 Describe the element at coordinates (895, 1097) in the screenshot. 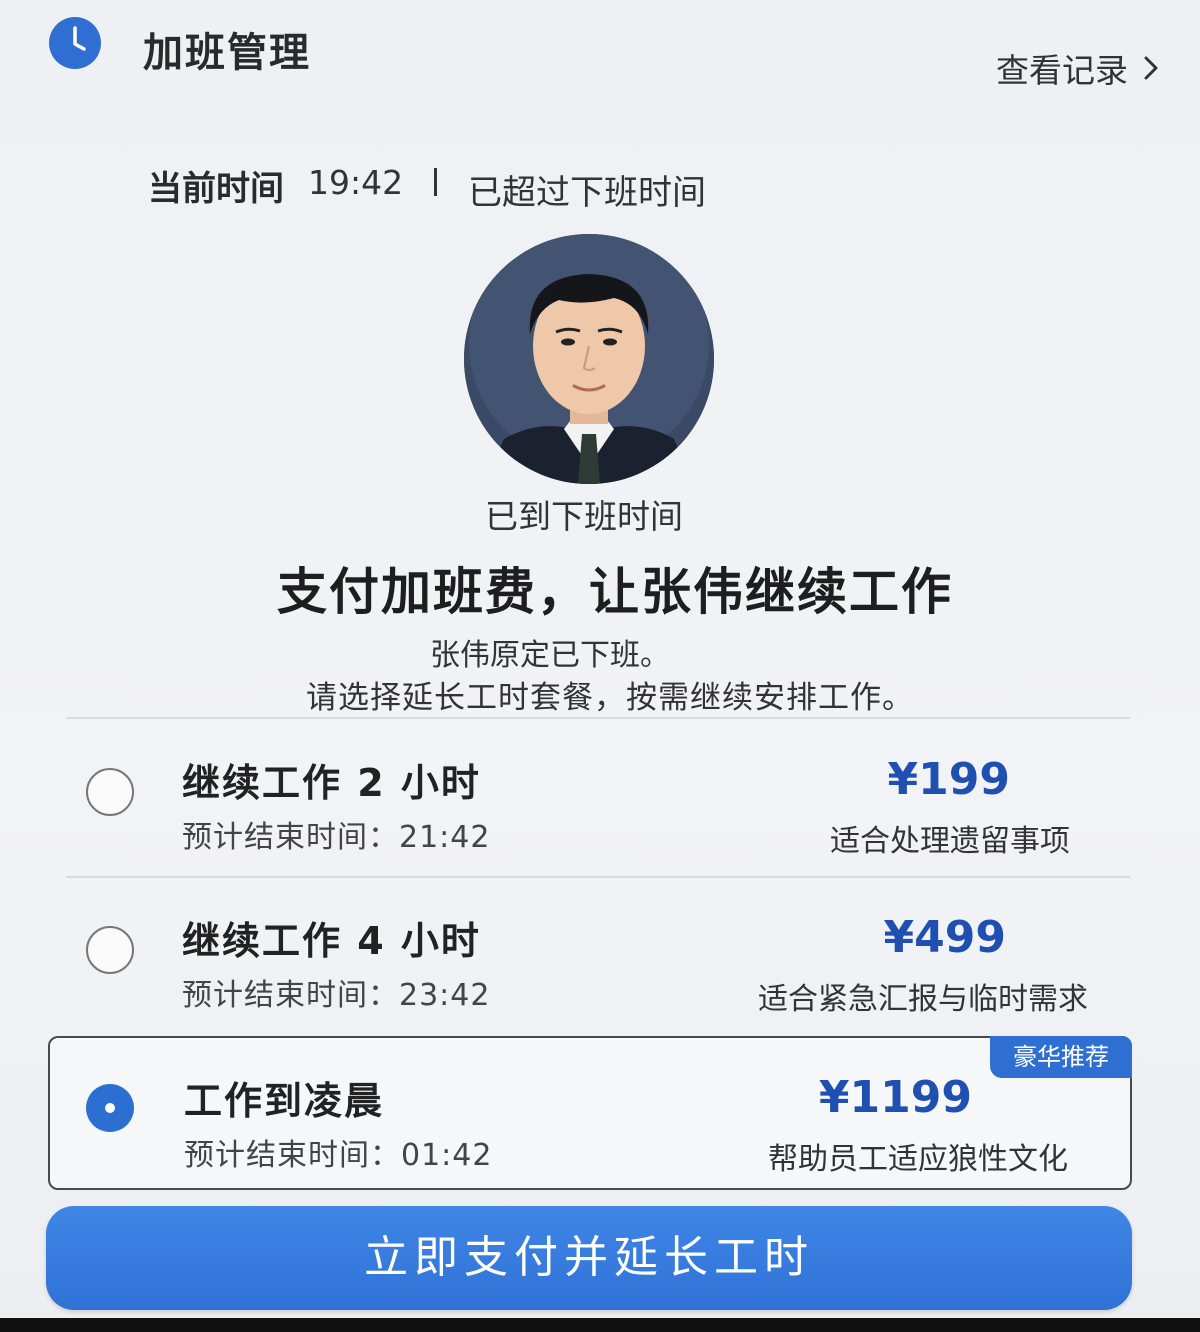

I see `plan-price: ¥1199` at that location.